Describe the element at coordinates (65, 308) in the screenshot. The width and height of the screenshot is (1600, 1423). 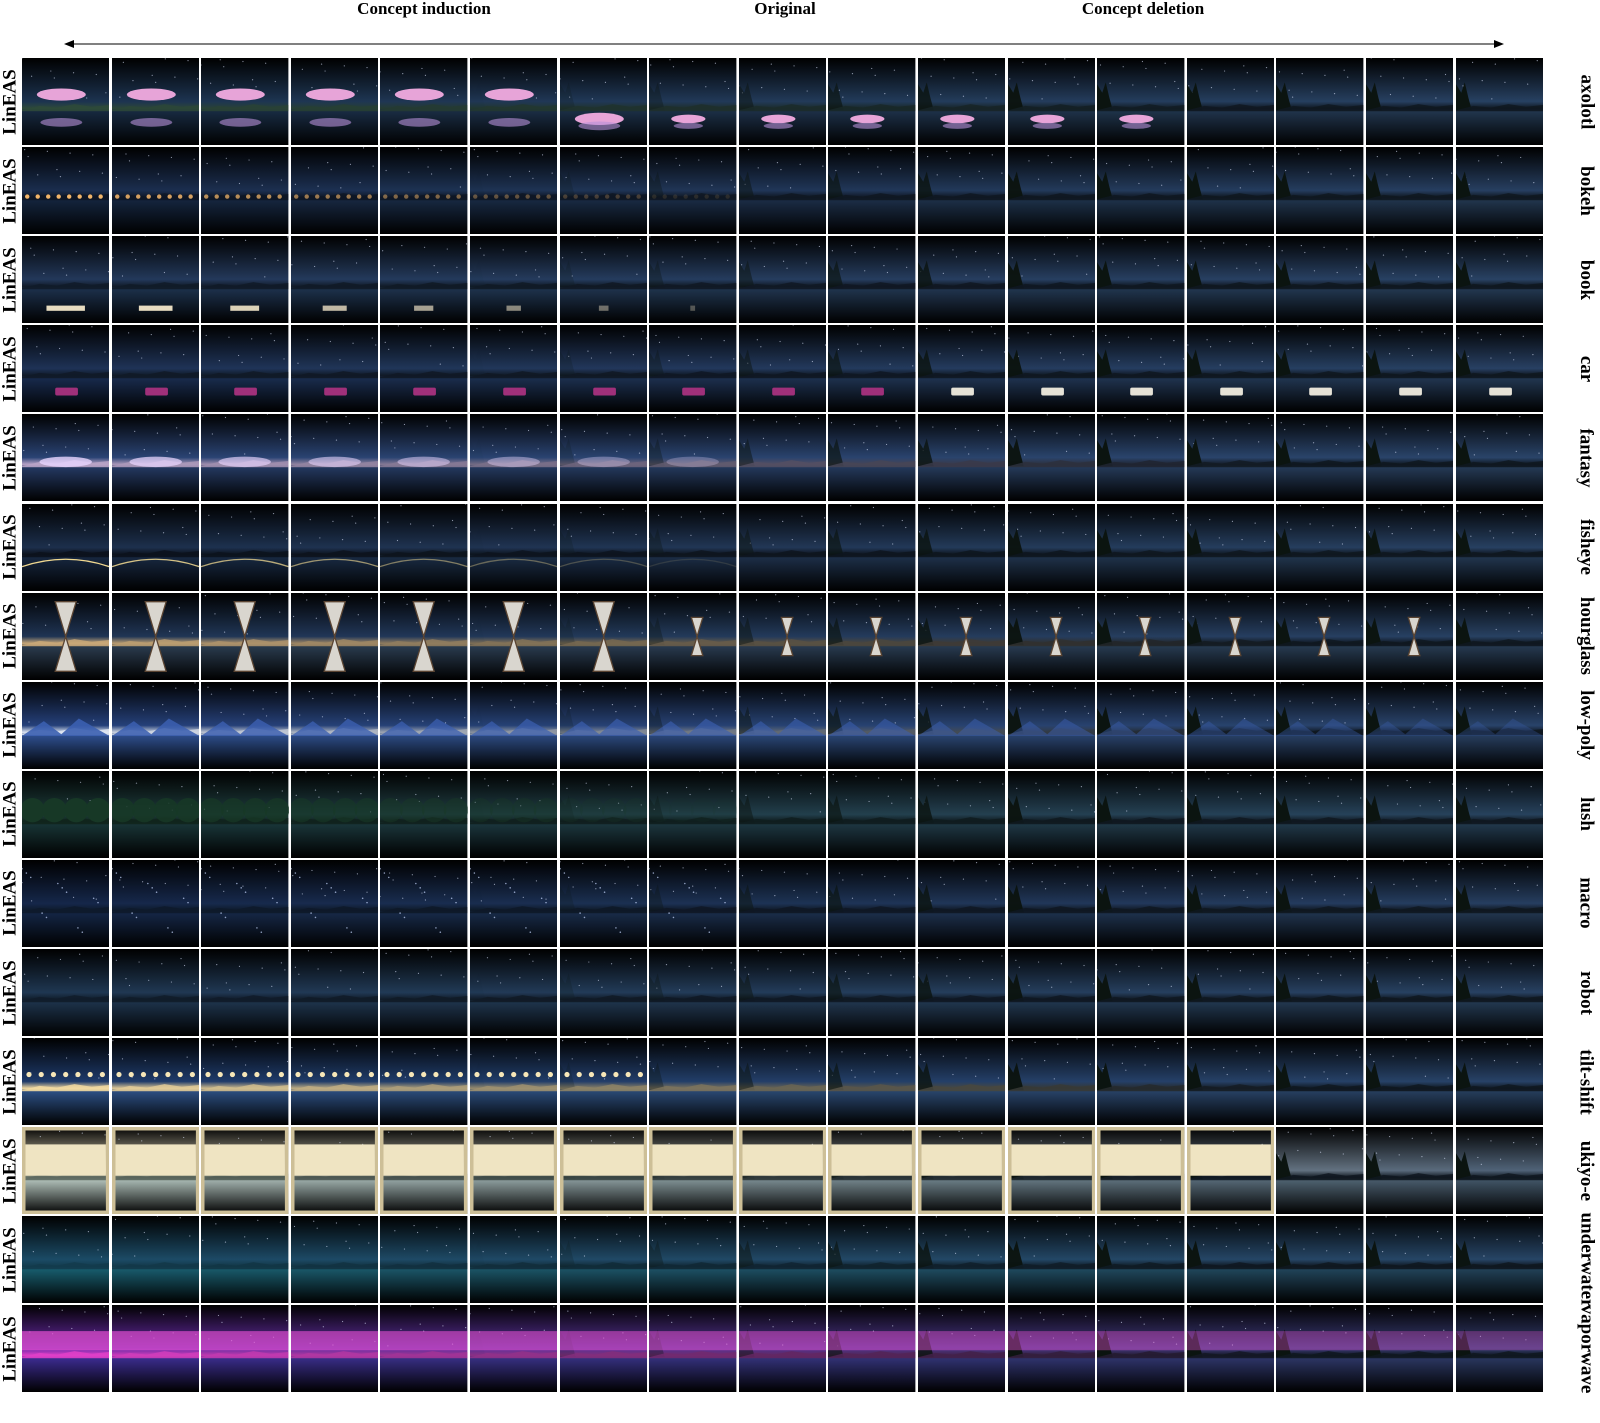
I see `book` at that location.